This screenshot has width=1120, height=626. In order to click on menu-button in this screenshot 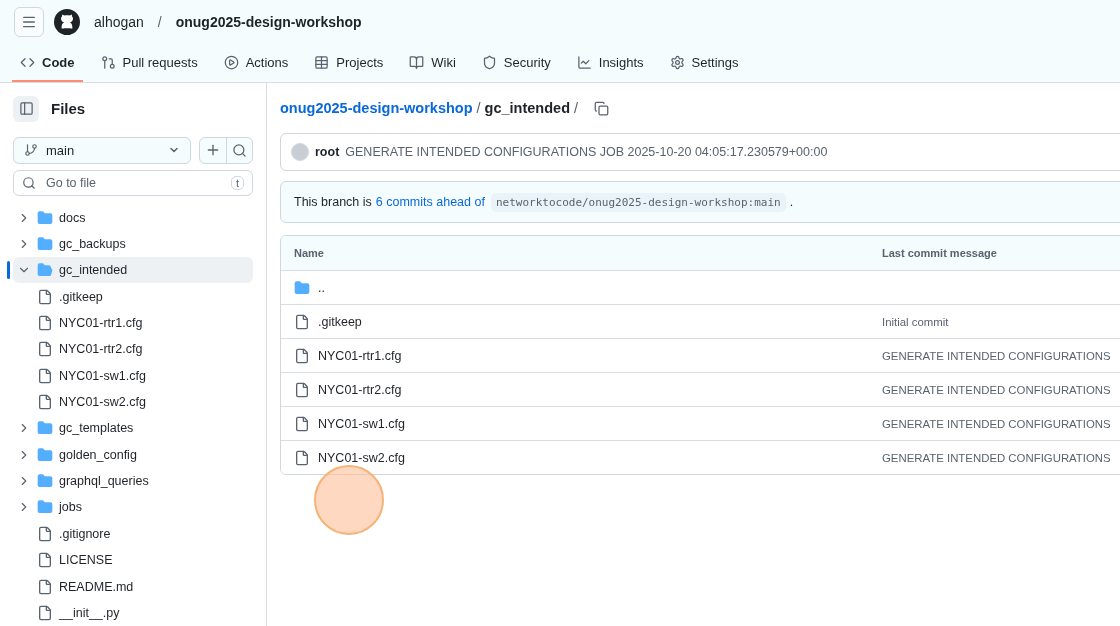, I will do `click(29, 22)`.